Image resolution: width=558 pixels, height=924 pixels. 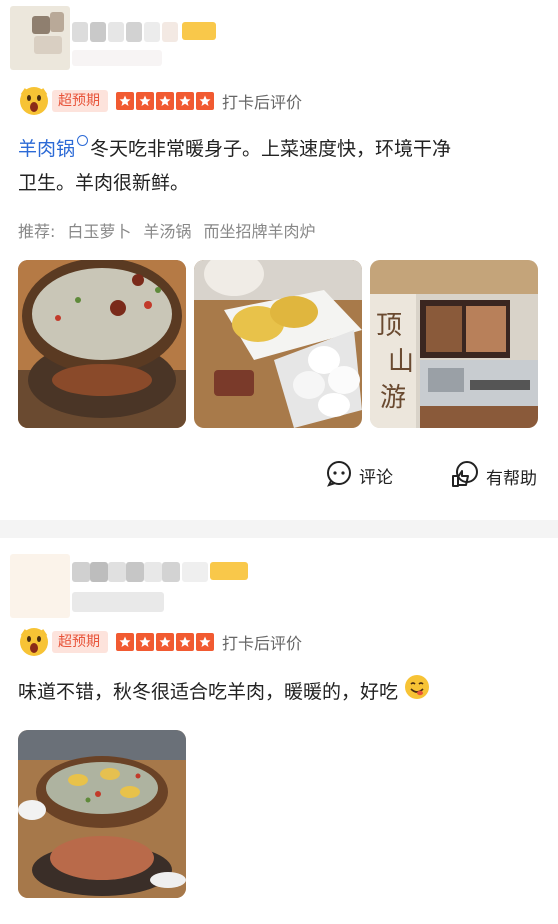 What do you see at coordinates (208, 692) in the screenshot?
I see `review-text-line: 味道不错，秋冬很适合吃羊肉，暖暖的，好吃` at bounding box center [208, 692].